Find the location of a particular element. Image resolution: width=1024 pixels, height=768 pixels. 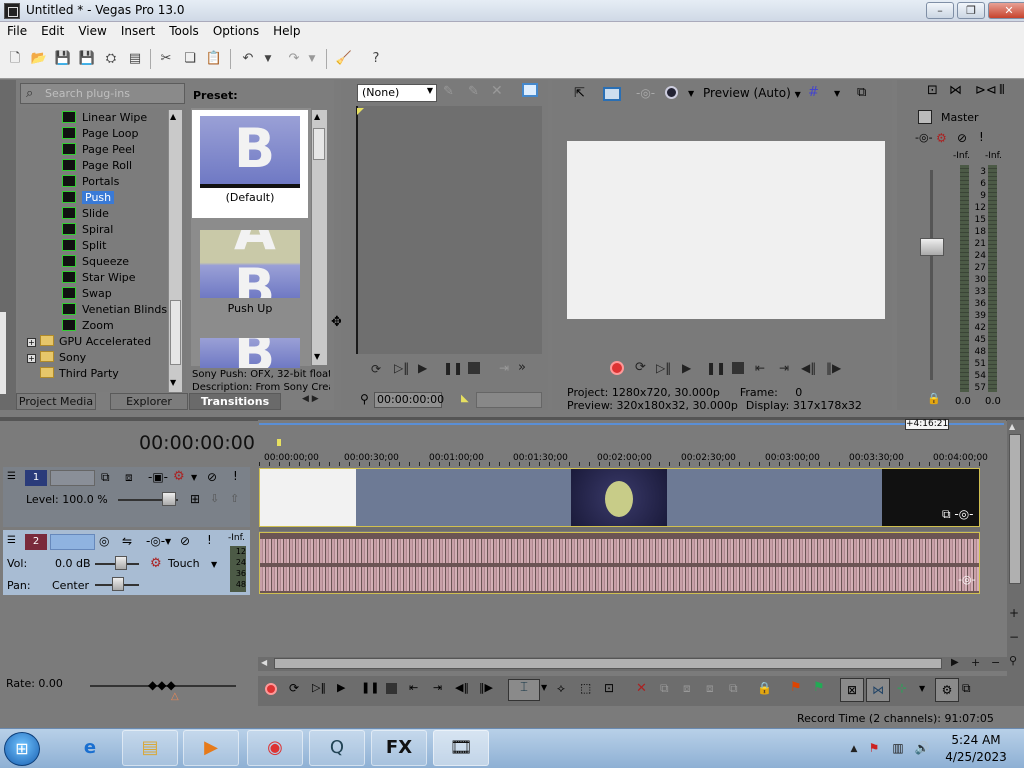

pan-slider-handle is located at coordinates (118, 584).